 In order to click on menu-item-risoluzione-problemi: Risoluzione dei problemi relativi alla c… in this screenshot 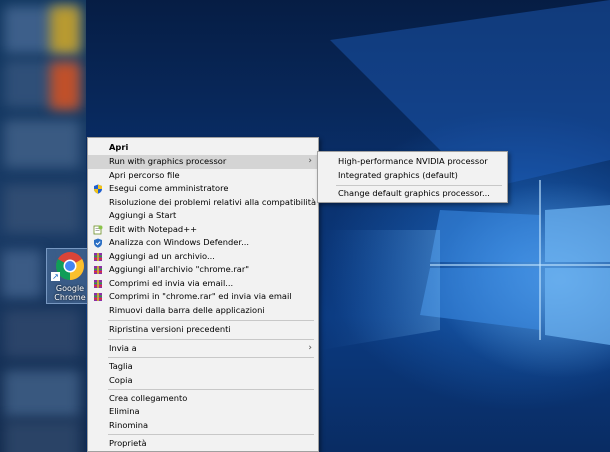, I will do `click(203, 203)`.